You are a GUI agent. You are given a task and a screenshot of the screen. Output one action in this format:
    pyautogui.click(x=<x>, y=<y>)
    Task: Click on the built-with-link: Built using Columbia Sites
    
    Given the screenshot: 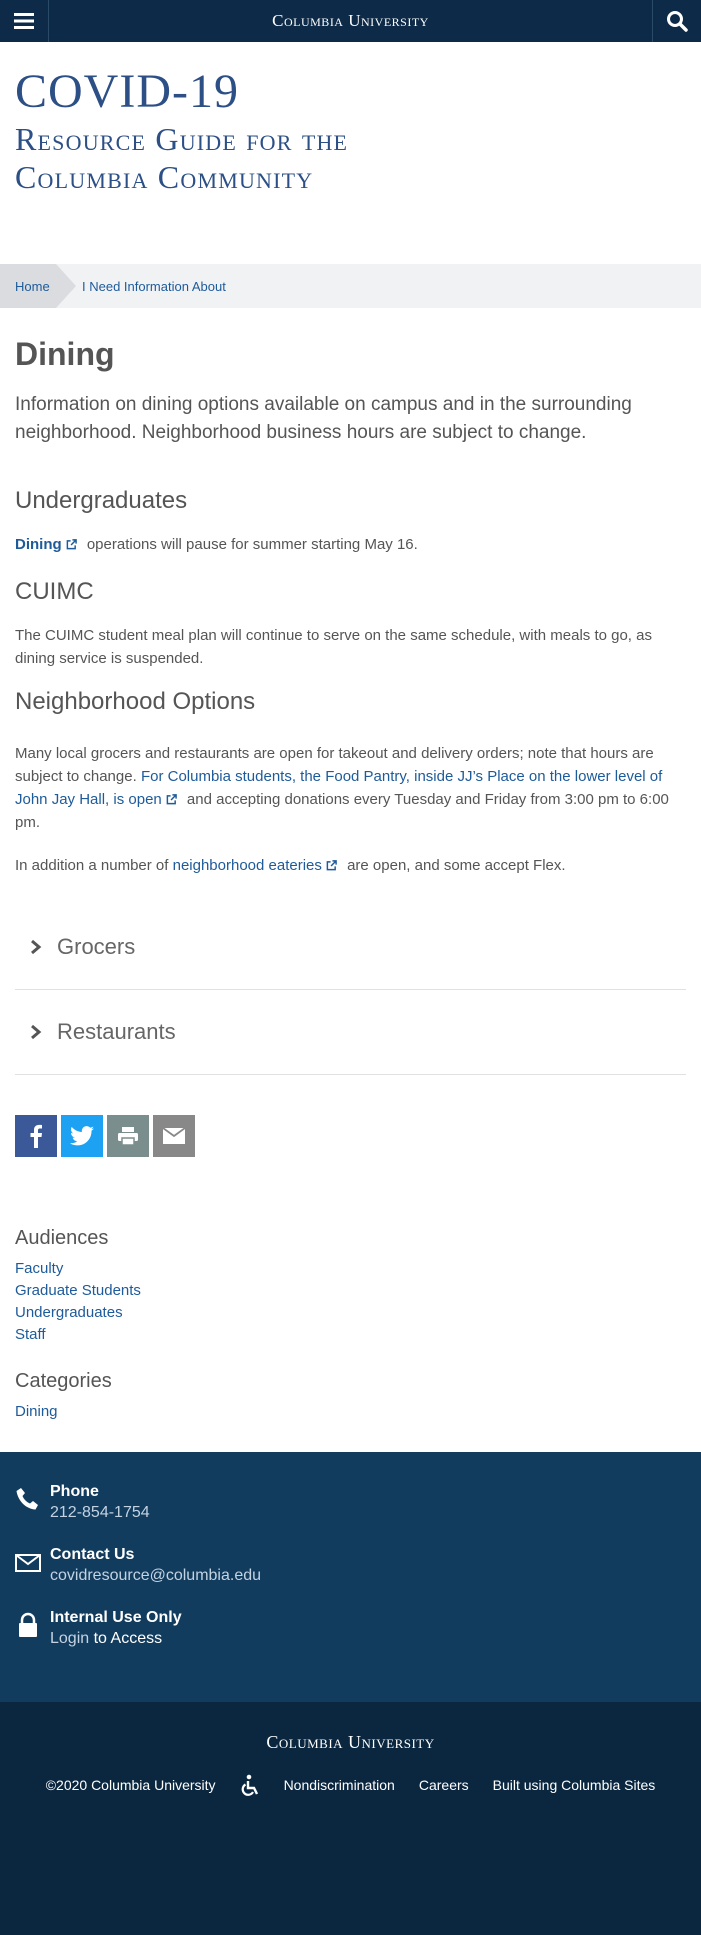 What is the action you would take?
    pyautogui.click(x=574, y=1785)
    